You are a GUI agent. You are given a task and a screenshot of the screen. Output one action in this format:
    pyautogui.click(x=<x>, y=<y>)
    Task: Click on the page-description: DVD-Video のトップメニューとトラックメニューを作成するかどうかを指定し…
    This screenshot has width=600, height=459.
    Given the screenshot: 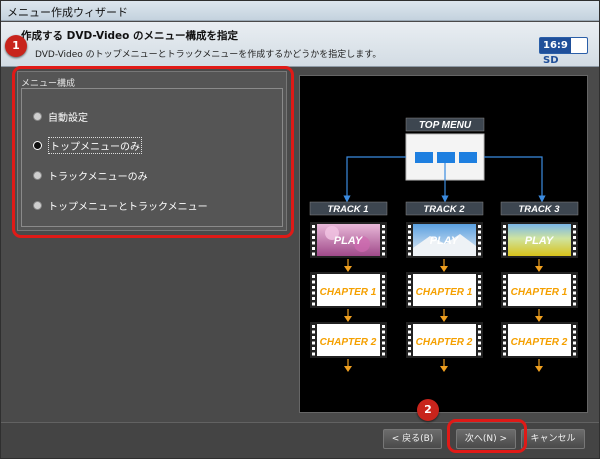 What is the action you would take?
    pyautogui.click(x=208, y=55)
    